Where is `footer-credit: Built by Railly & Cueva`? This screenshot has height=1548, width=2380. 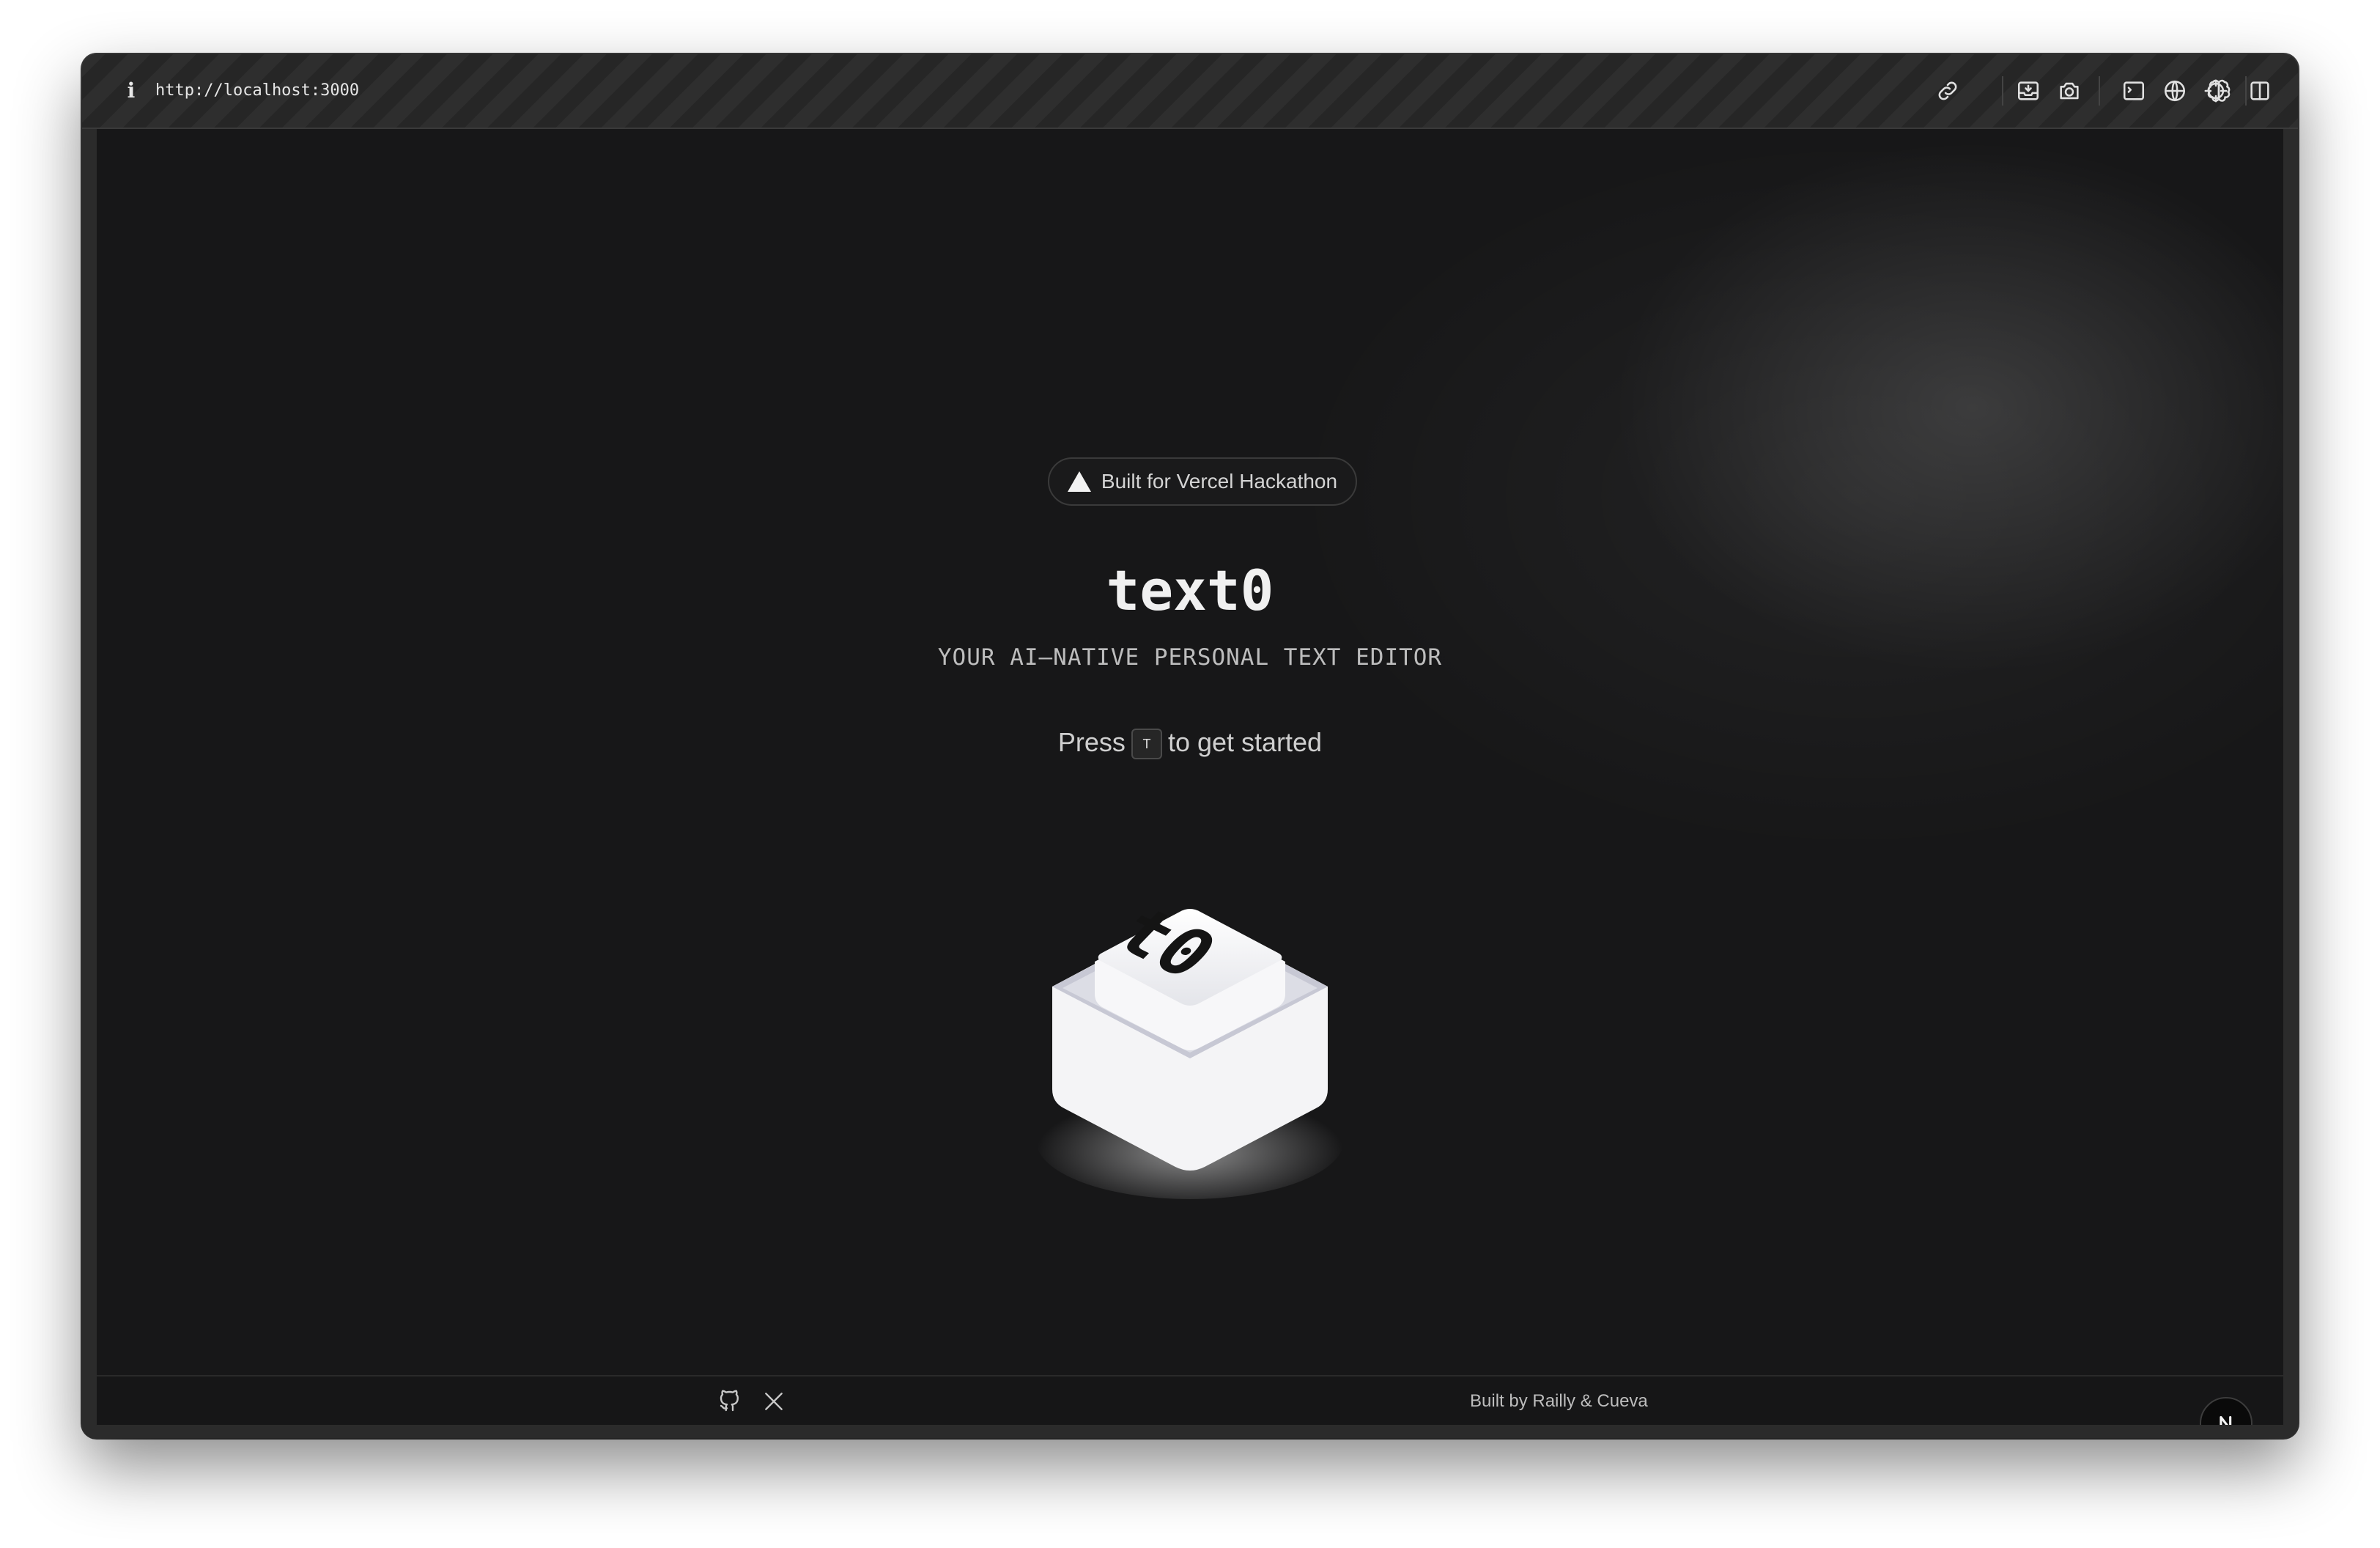 footer-credit: Built by Railly & Cueva is located at coordinates (1559, 1401).